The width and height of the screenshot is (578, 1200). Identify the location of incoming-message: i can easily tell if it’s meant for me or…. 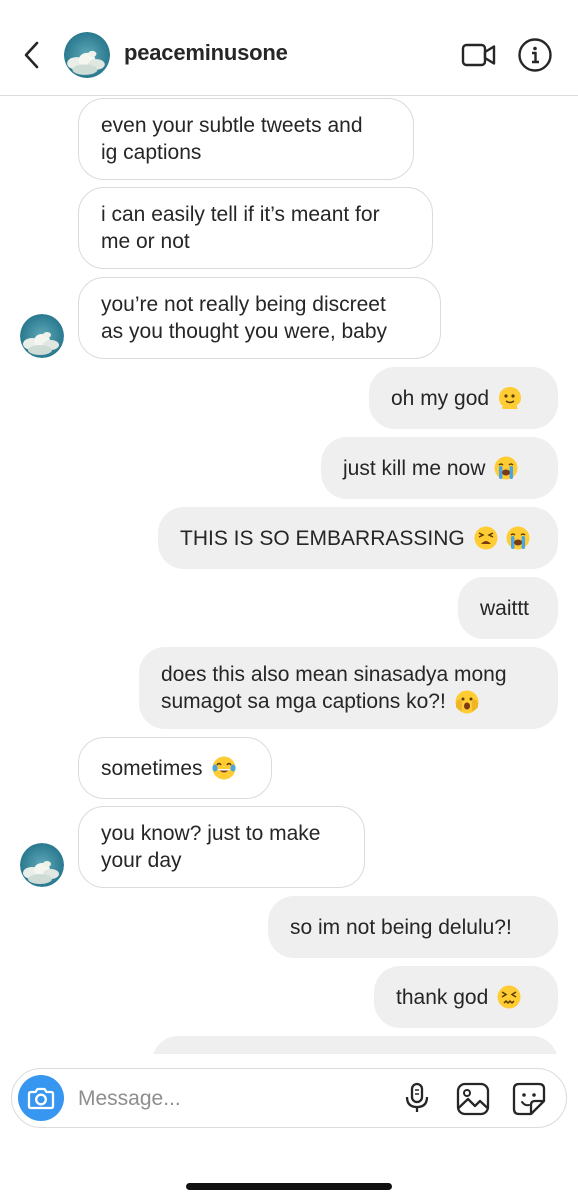
(255, 228).